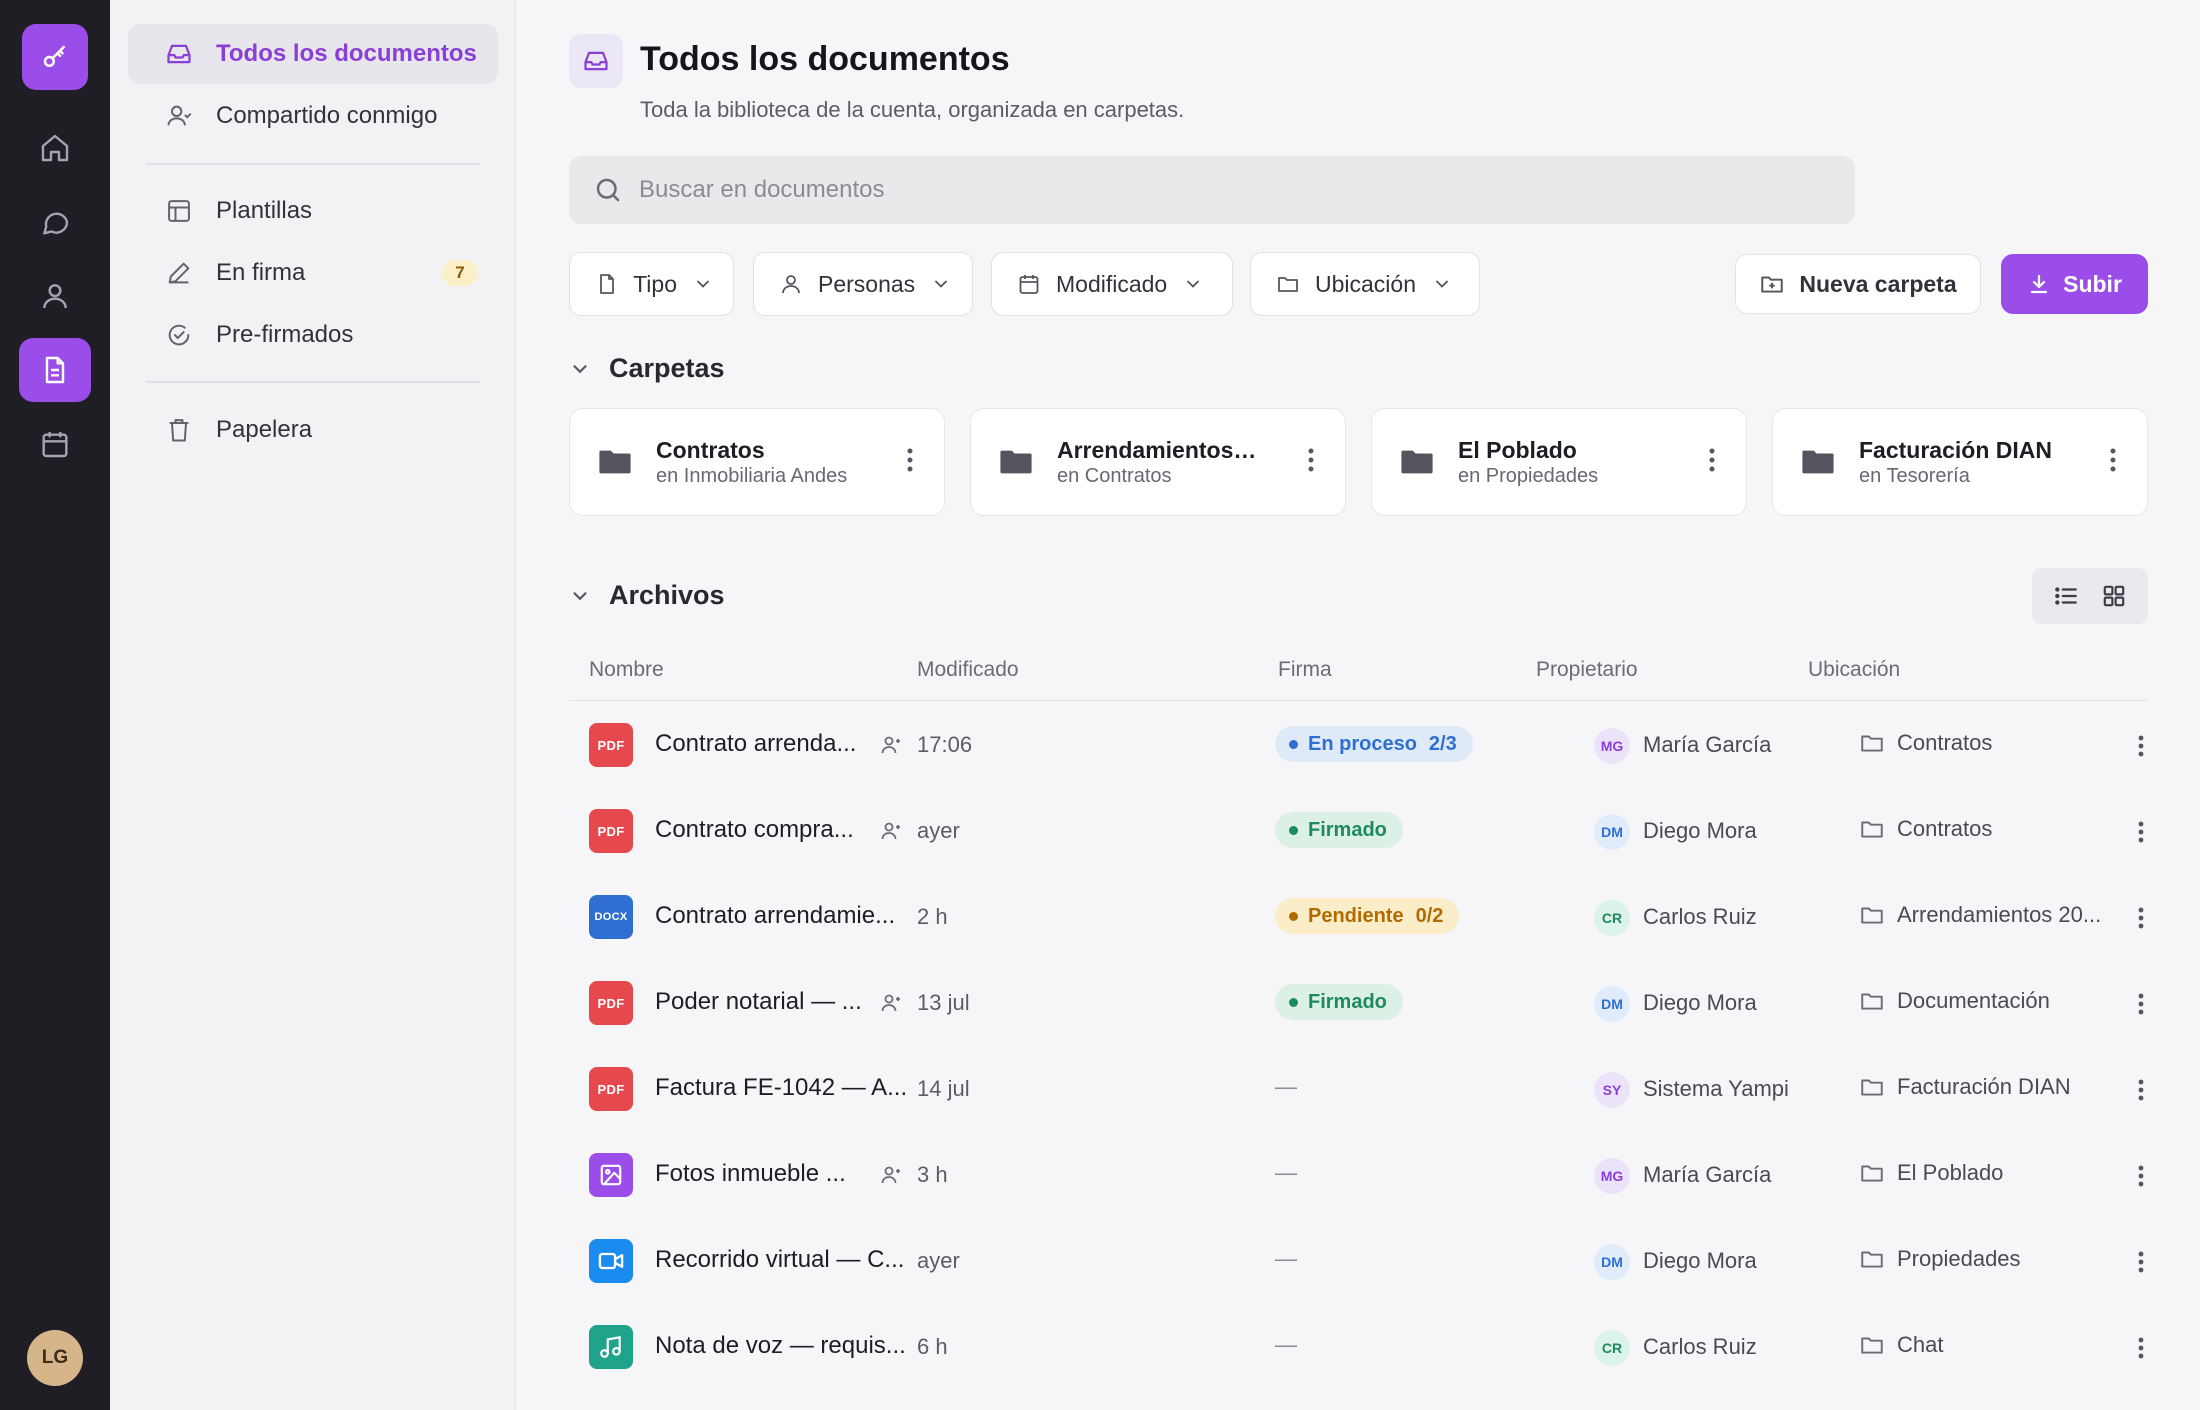 The image size is (2200, 1410). What do you see at coordinates (825, 59) in the screenshot?
I see `page-title: Todos los documentos` at bounding box center [825, 59].